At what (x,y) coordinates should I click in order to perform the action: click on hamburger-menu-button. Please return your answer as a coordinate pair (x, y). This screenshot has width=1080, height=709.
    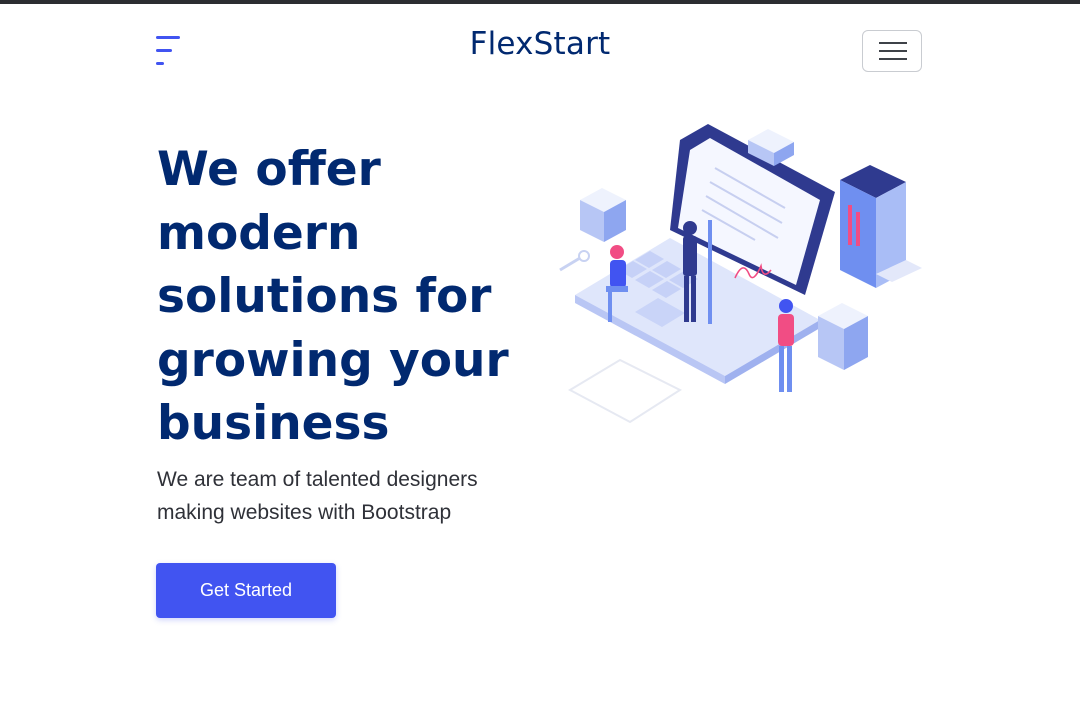
    Looking at the image, I should click on (892, 51).